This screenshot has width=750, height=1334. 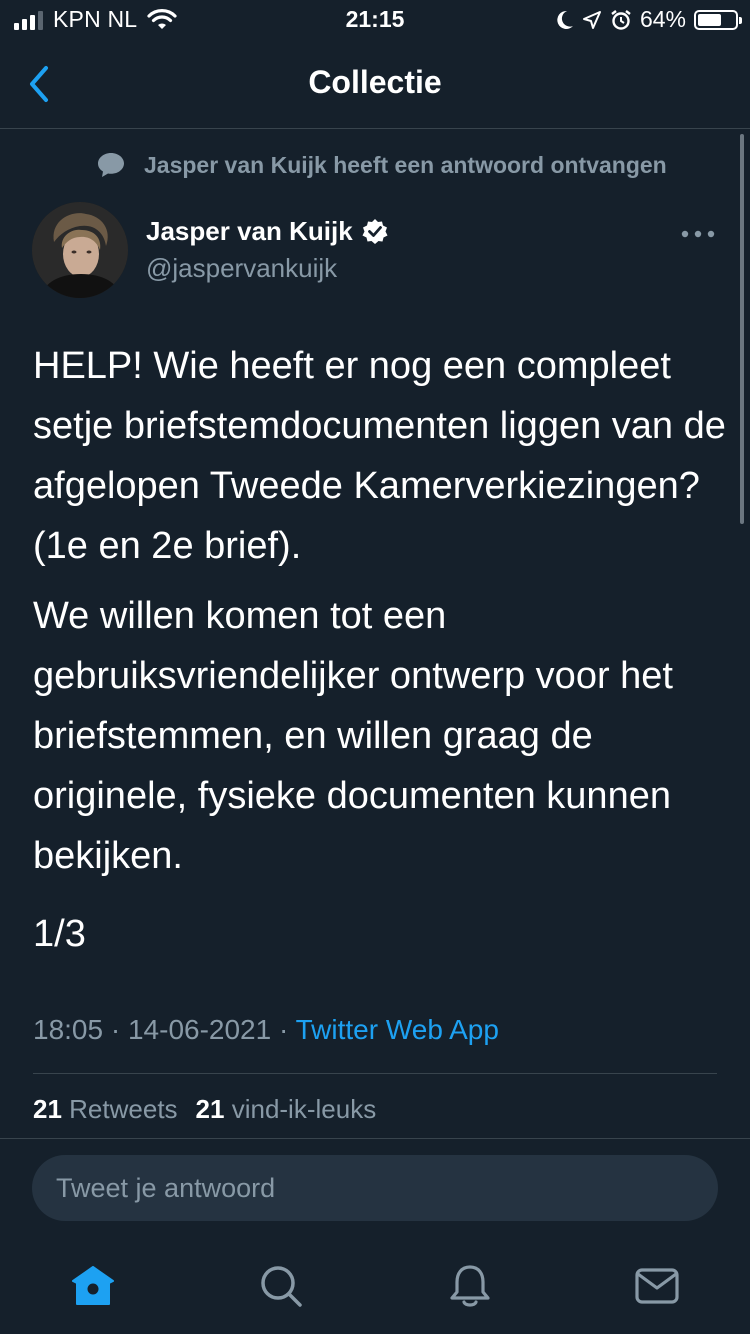 I want to click on status-right: 64%, so click(x=648, y=19).